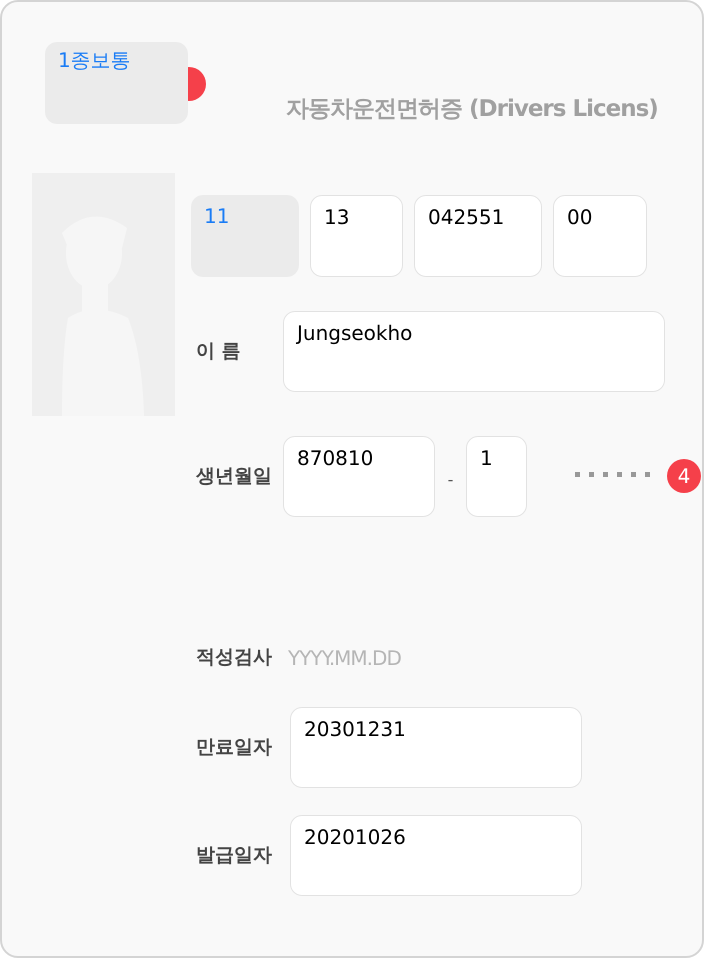 This screenshot has width=704, height=960. I want to click on field-label: 이 름, so click(218, 351).